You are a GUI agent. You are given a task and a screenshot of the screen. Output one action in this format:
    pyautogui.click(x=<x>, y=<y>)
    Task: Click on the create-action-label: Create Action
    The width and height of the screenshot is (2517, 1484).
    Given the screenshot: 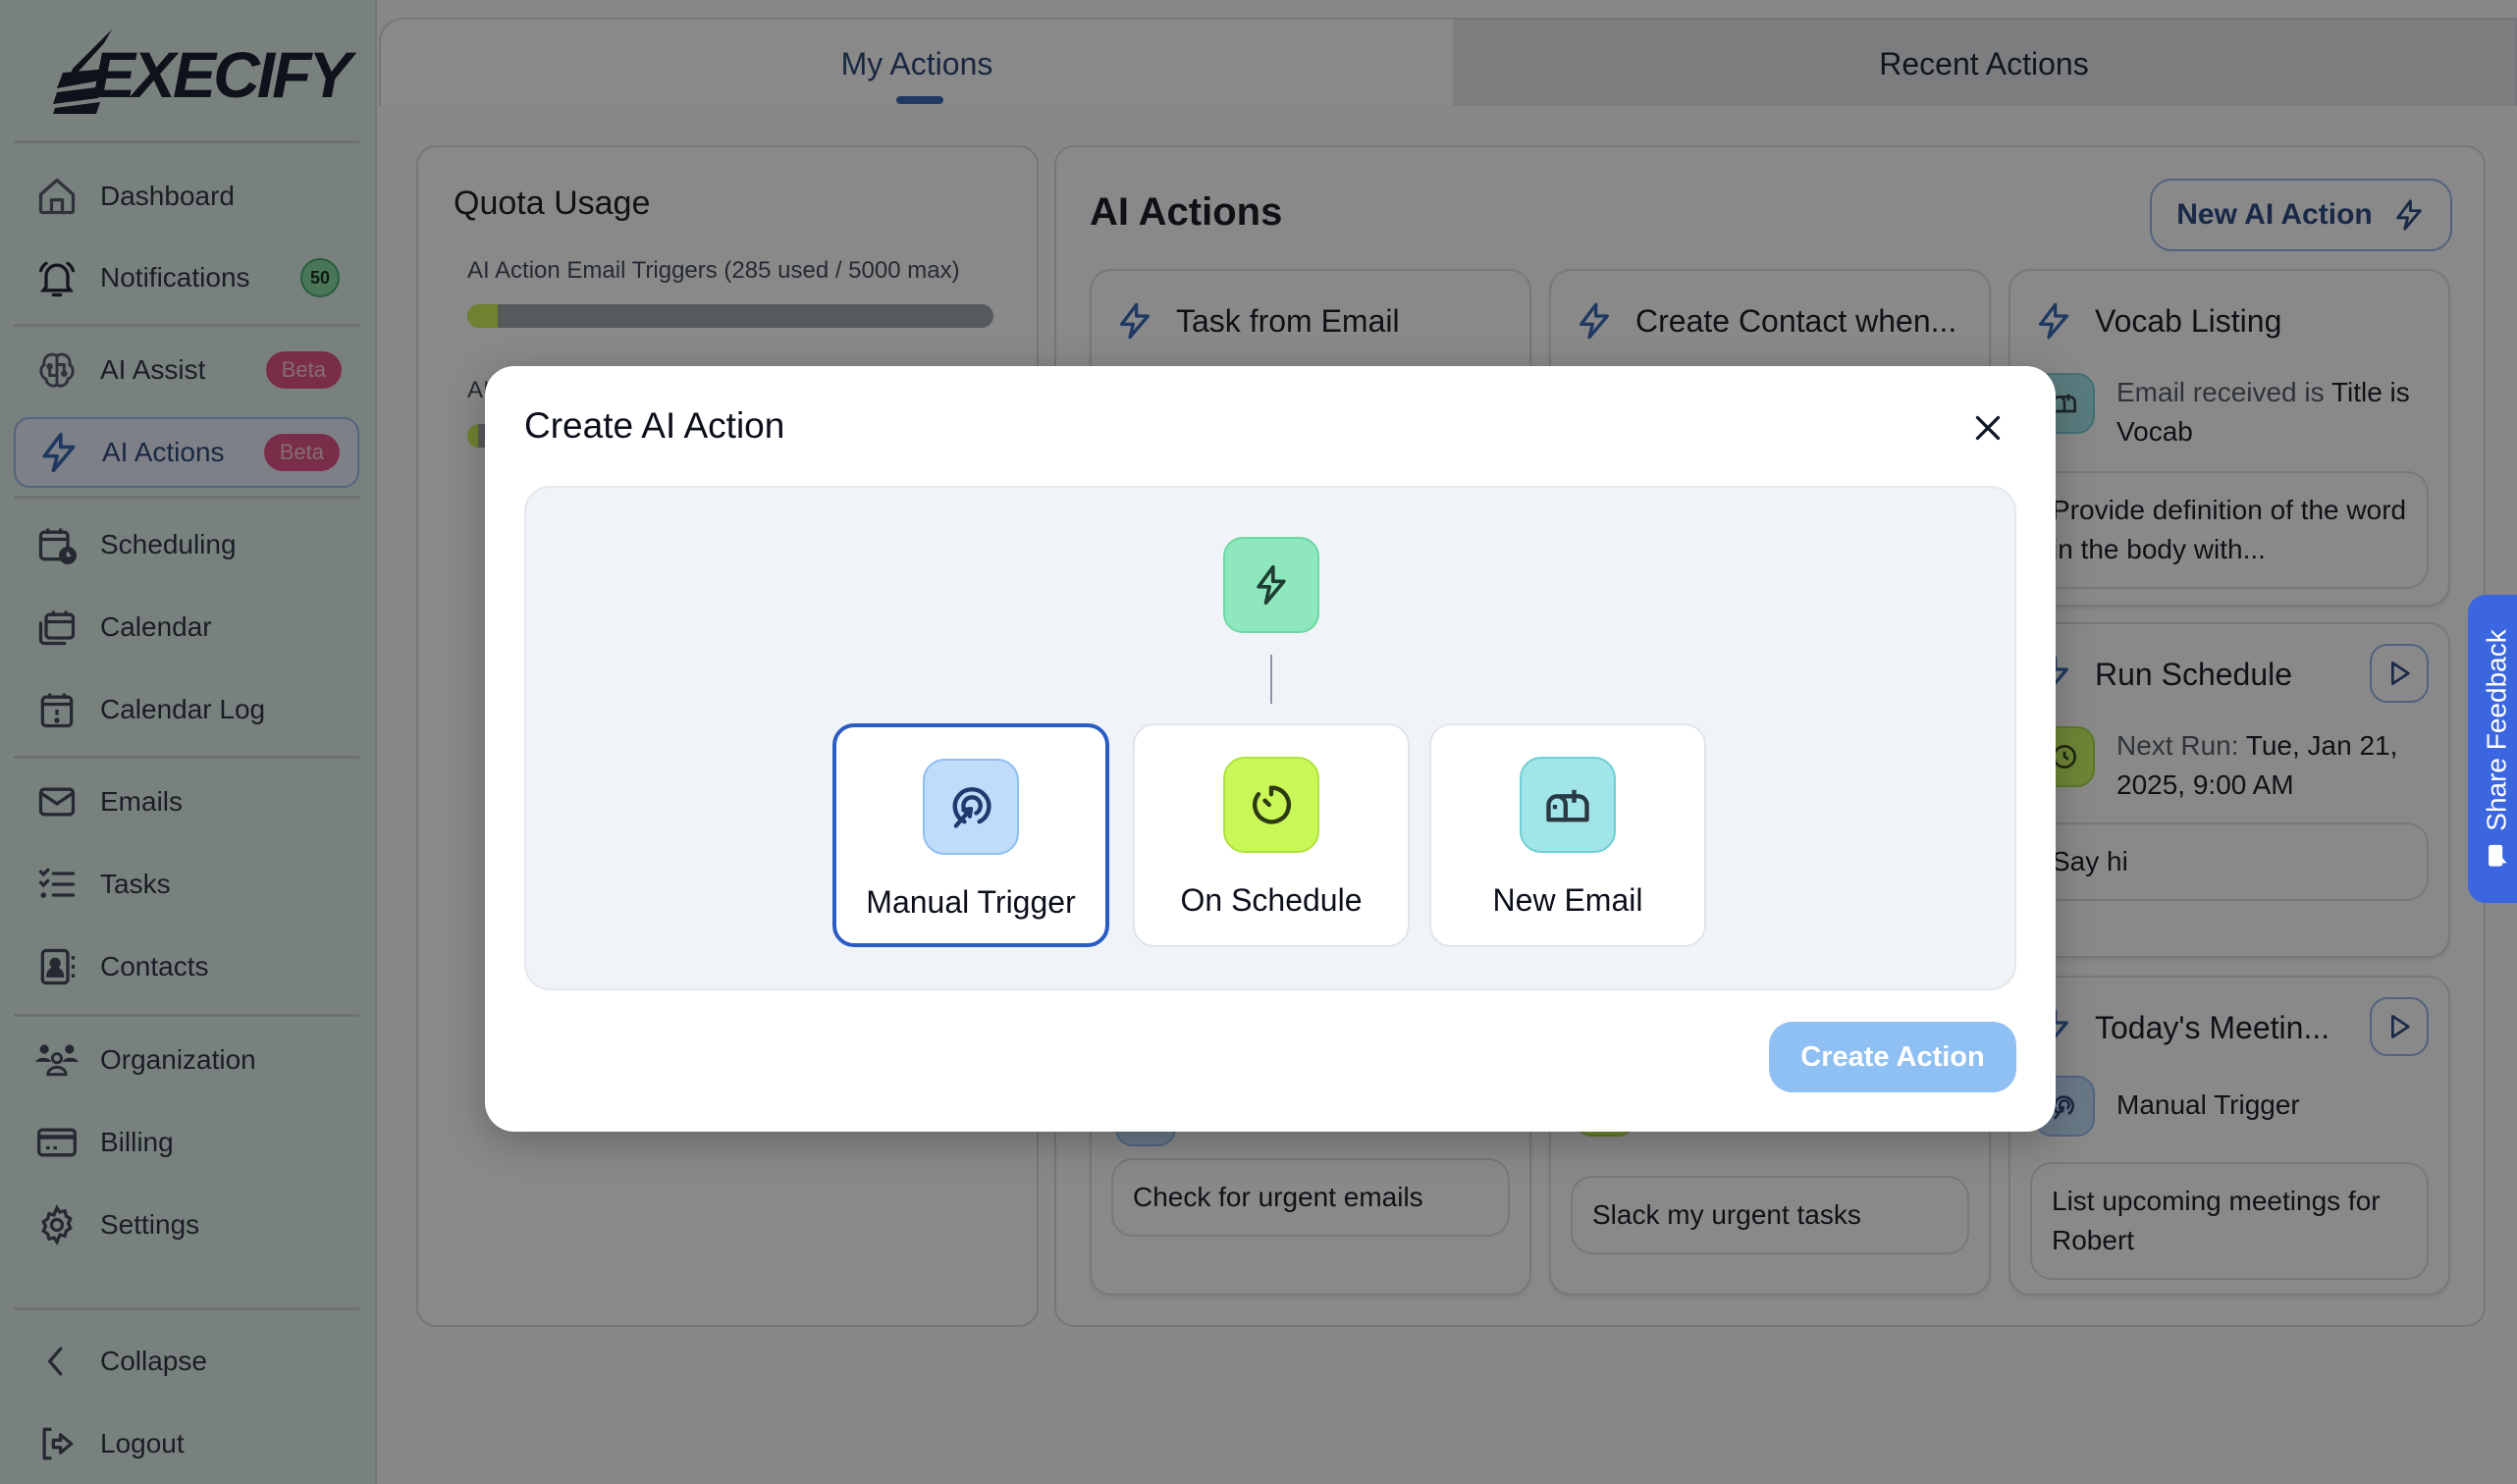 What is the action you would take?
    pyautogui.click(x=1892, y=1056)
    